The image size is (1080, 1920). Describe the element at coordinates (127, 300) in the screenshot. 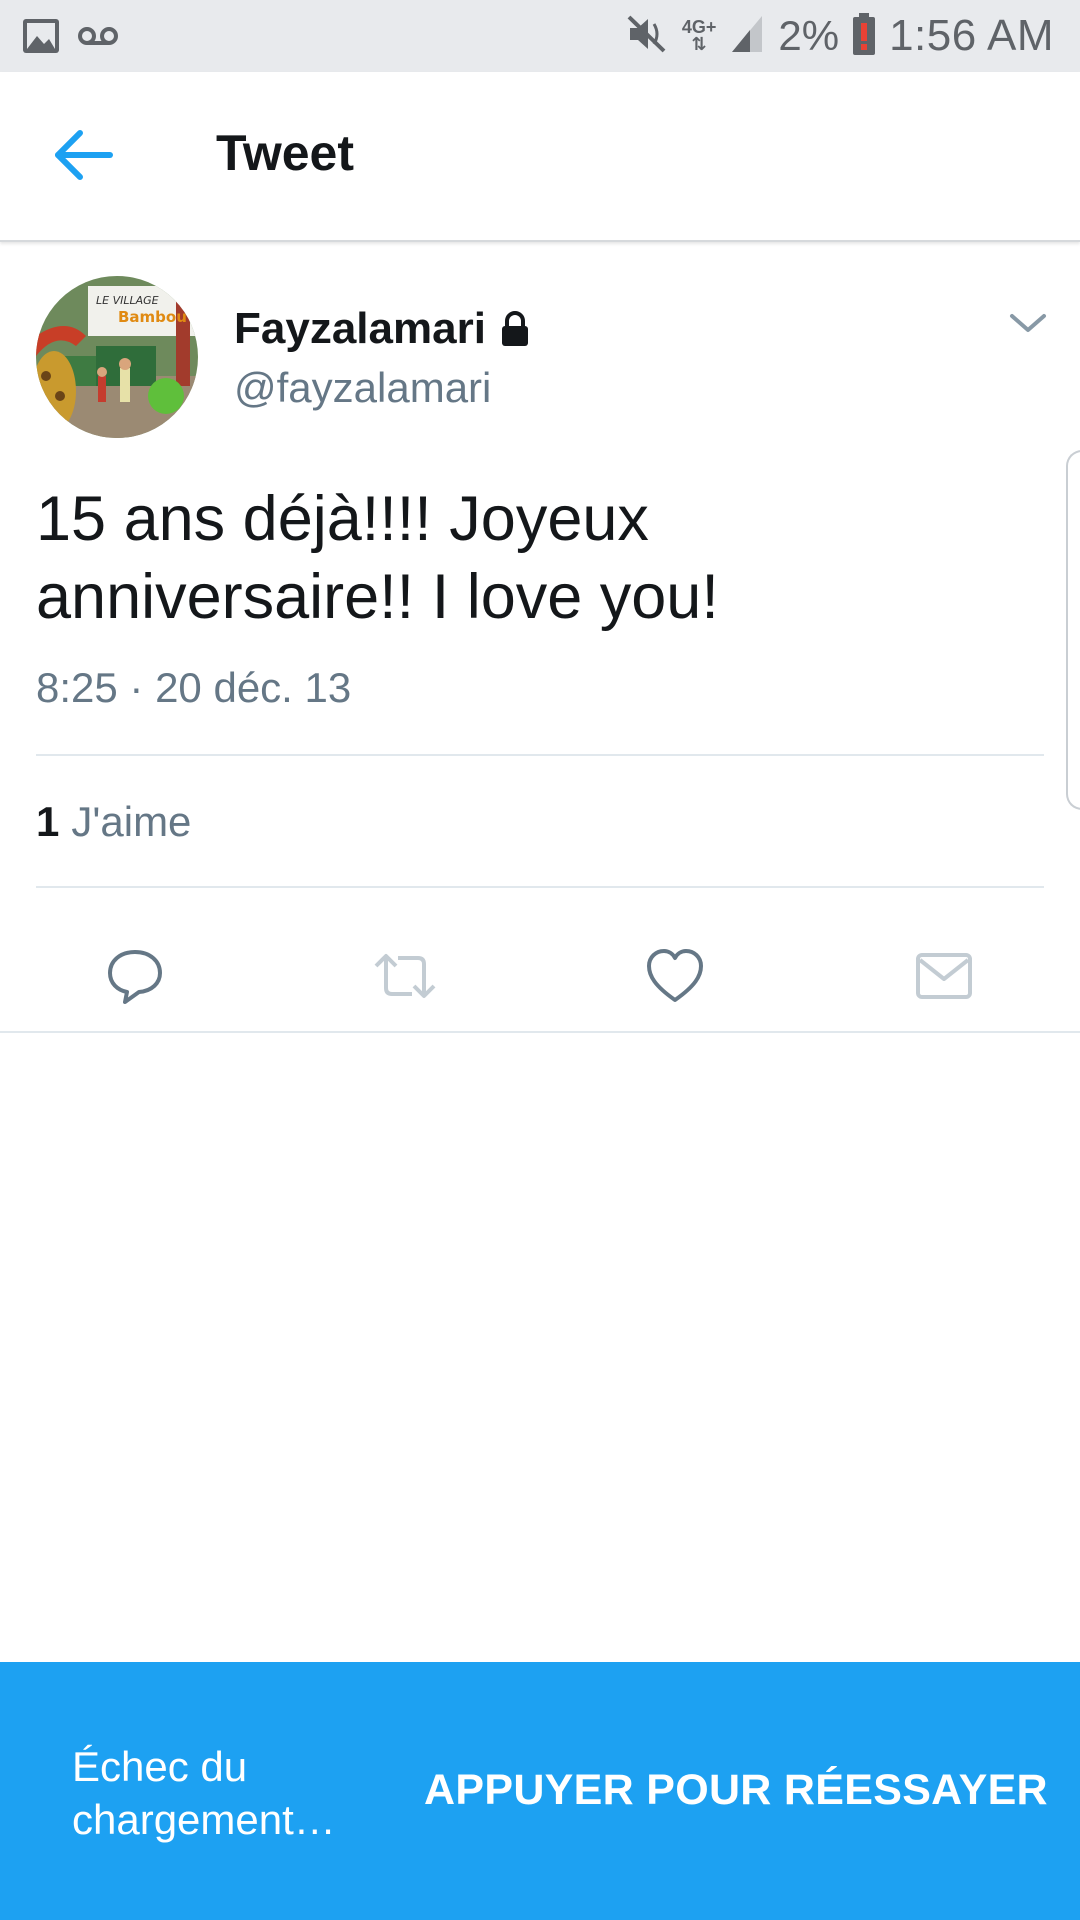

I see `avatar-sign-text-top: LE VILLAGE` at that location.